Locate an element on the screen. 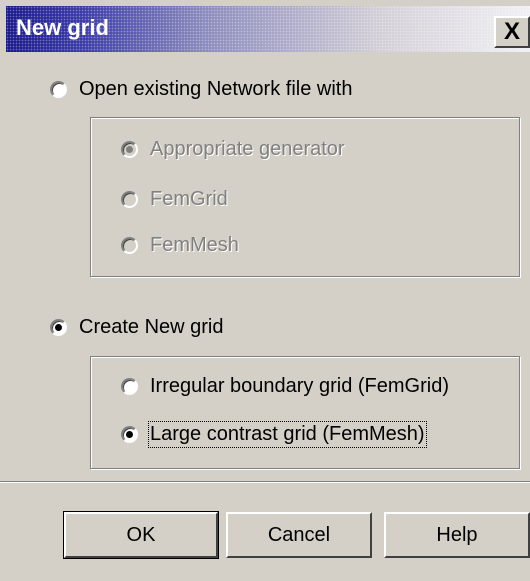 The width and height of the screenshot is (530, 581). window-title: New grid is located at coordinates (62, 27).